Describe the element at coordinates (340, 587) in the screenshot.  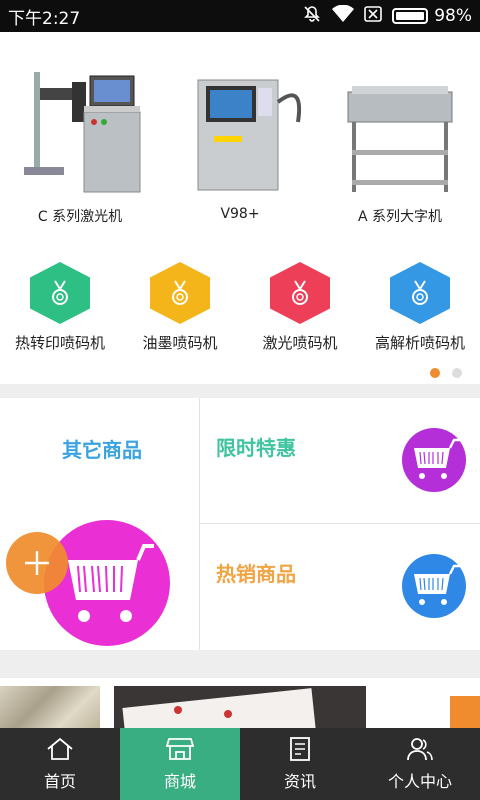
I see `promo-hot-sales: 热销商品` at that location.